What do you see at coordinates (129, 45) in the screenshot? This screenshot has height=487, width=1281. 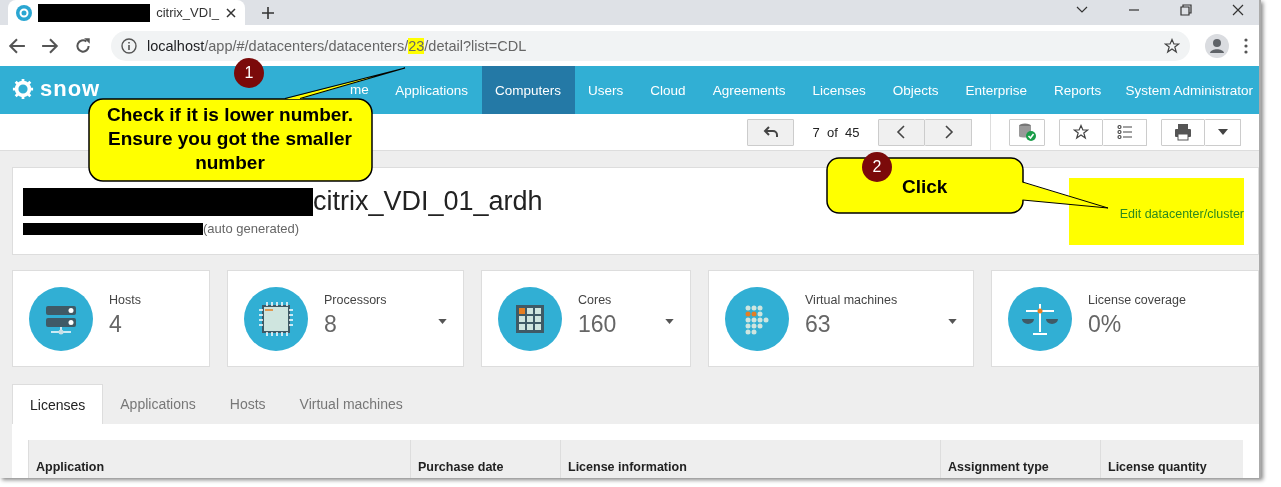 I see `info-icon` at bounding box center [129, 45].